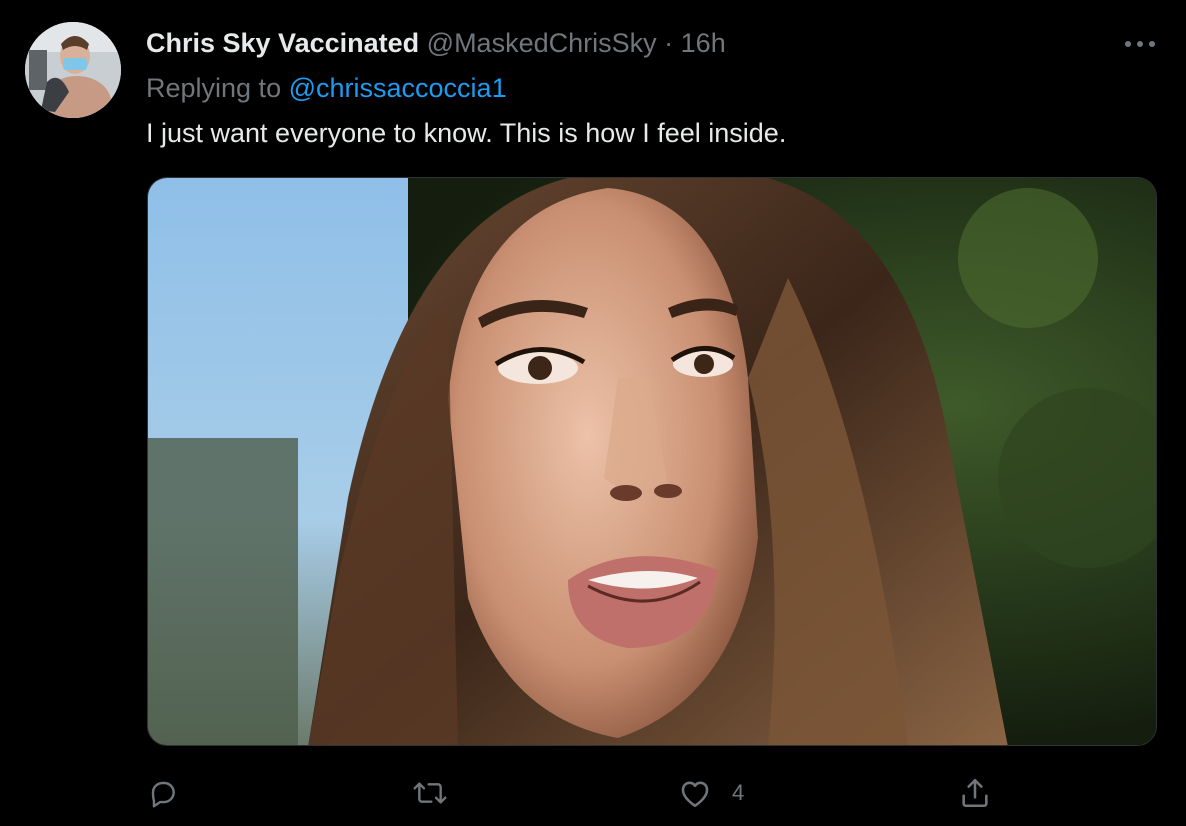 This screenshot has height=826, width=1186. I want to click on retweet-icon, so click(430, 793).